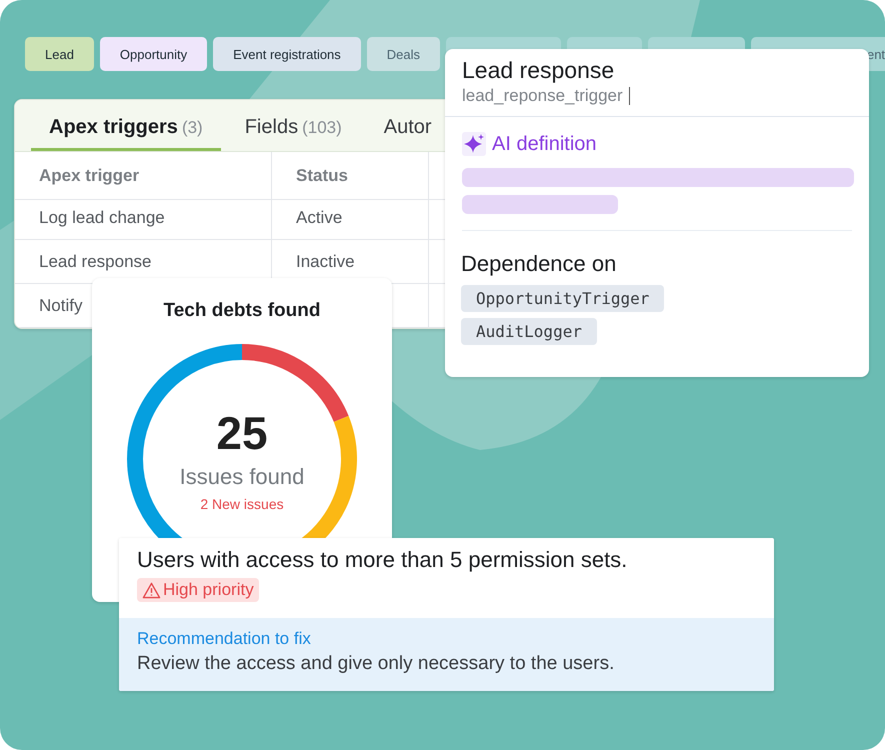  I want to click on tab: Fields (103), so click(293, 133).